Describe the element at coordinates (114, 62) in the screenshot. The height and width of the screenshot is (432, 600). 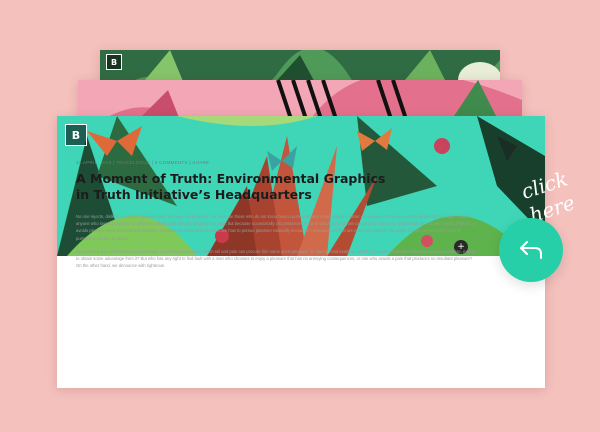
I see `logo-back: B` at that location.